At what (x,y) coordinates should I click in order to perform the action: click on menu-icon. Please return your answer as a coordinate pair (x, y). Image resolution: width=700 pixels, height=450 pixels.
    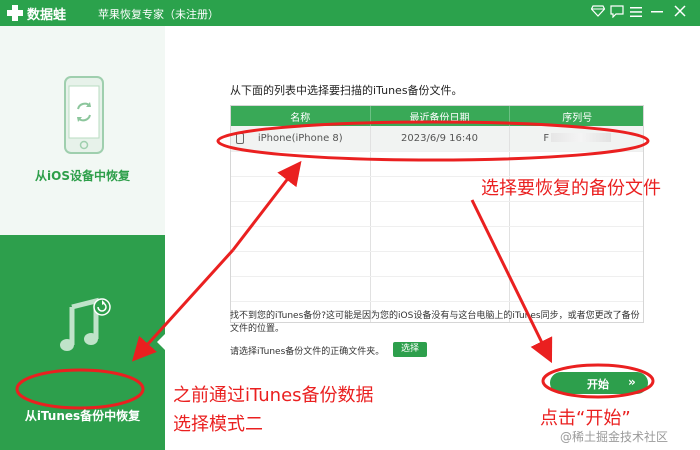
    Looking at the image, I should click on (636, 13).